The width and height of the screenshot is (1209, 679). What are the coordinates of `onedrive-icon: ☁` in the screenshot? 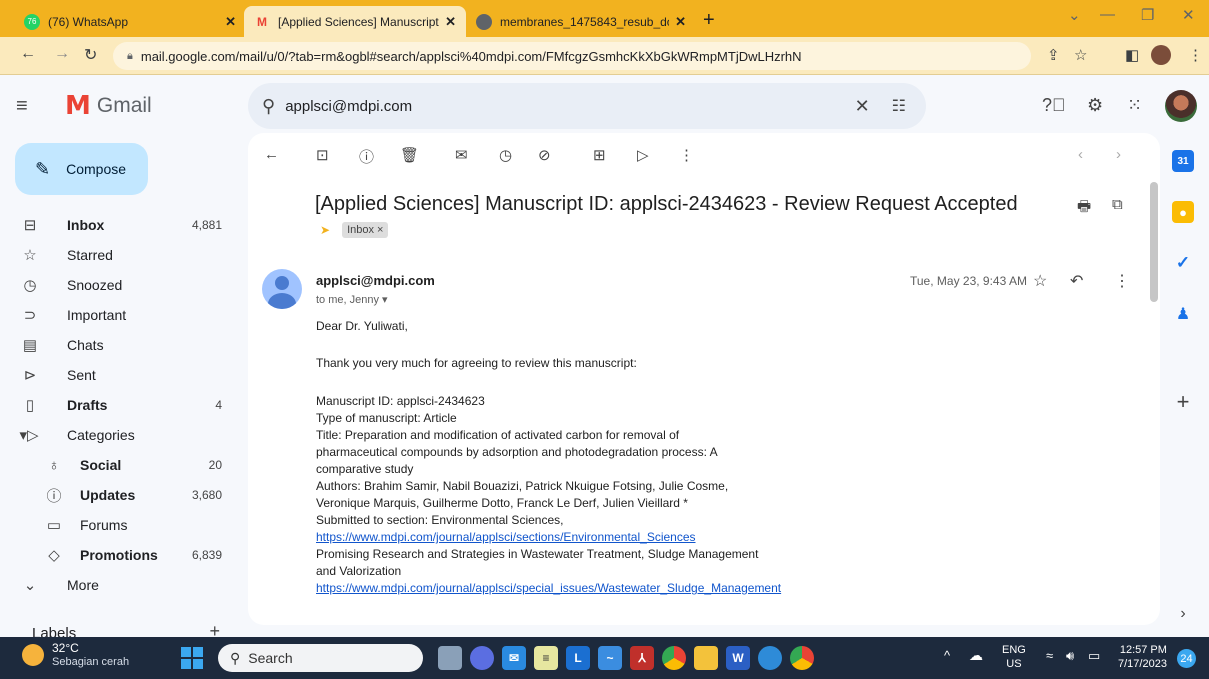 It's located at (976, 655).